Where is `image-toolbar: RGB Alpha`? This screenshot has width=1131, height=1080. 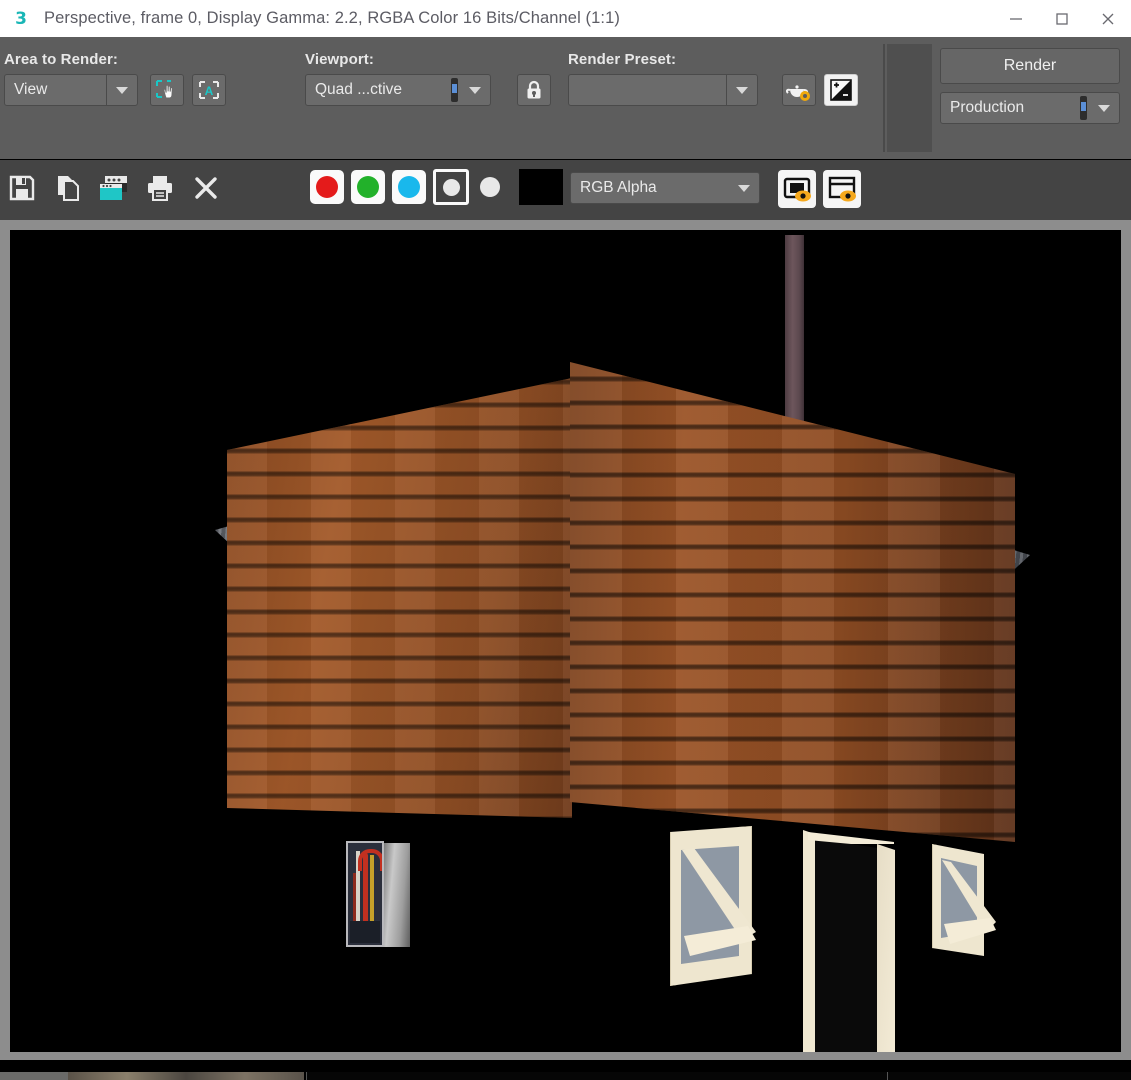
image-toolbar: RGB Alpha is located at coordinates (565, 190).